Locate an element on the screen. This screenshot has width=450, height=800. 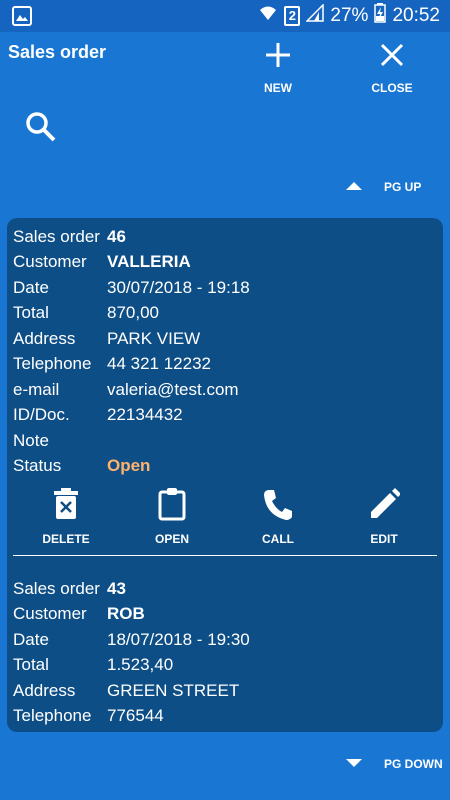
order-actions: DELETE OPEN CALL EDIT is located at coordinates (225, 518).